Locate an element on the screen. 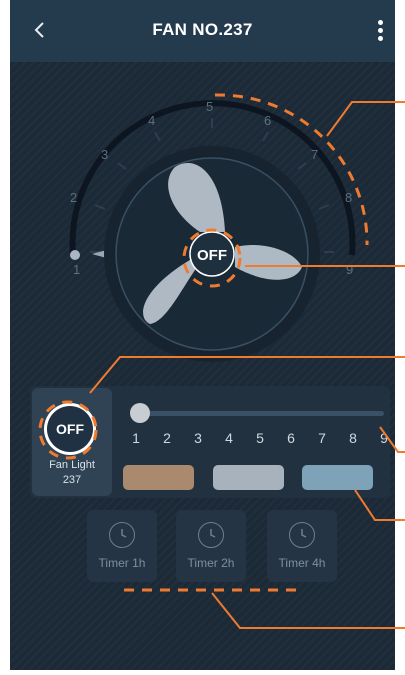  speed-number: 8 is located at coordinates (353, 438).